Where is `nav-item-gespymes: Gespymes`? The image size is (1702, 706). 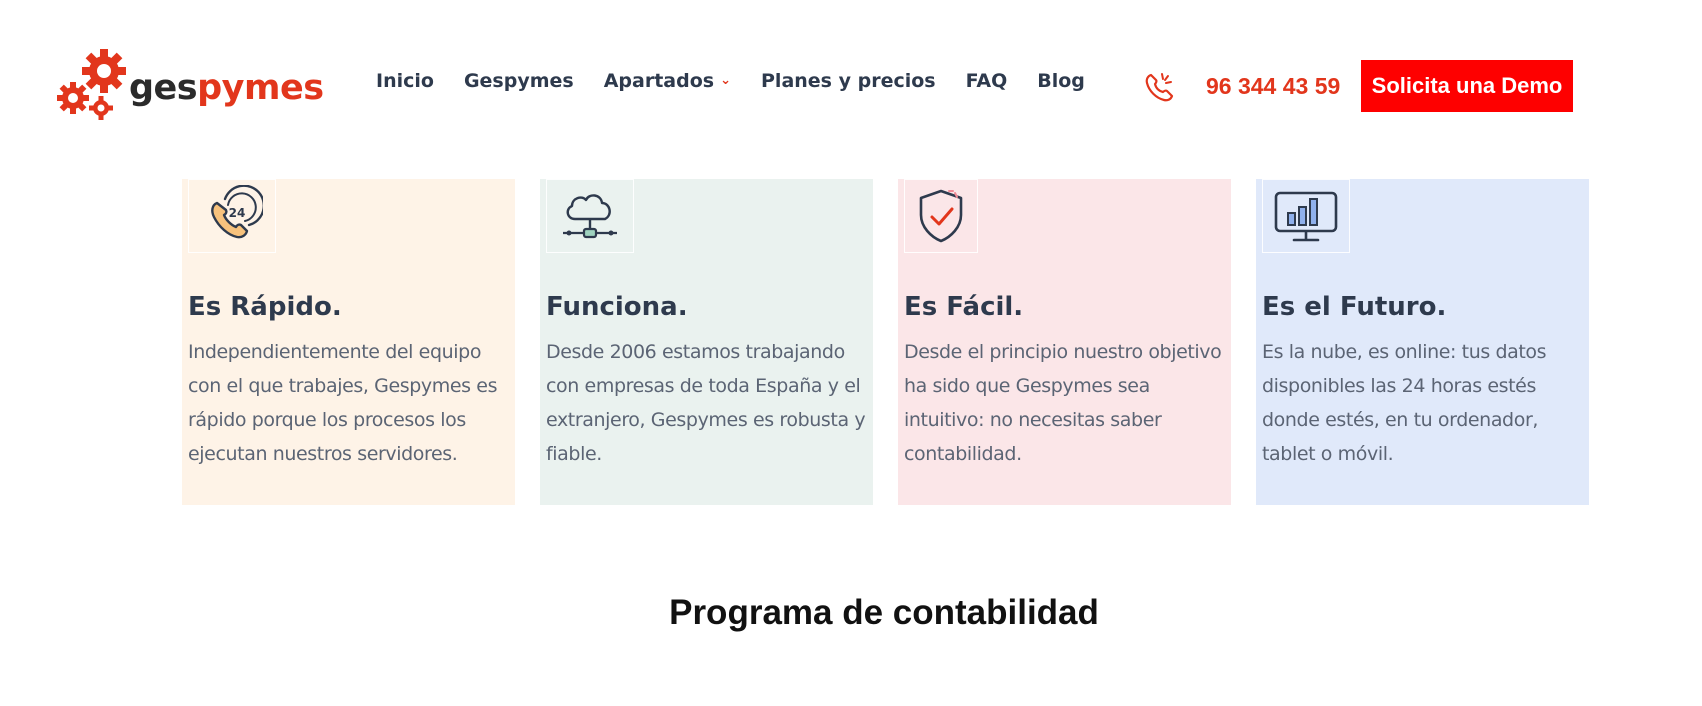
nav-item-gespymes: Gespymes is located at coordinates (519, 81).